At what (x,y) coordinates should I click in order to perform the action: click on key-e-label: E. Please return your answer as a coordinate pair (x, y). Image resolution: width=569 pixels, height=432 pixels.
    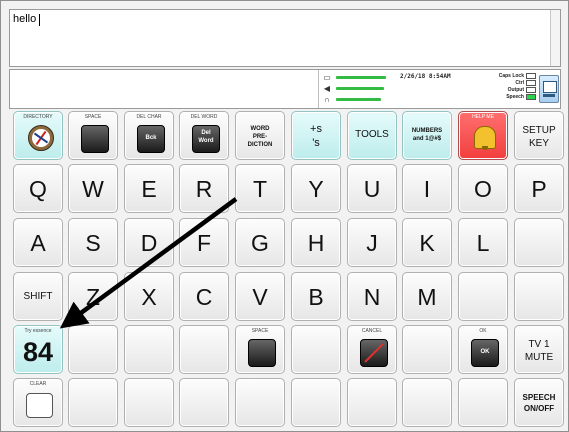
    Looking at the image, I should click on (149, 189).